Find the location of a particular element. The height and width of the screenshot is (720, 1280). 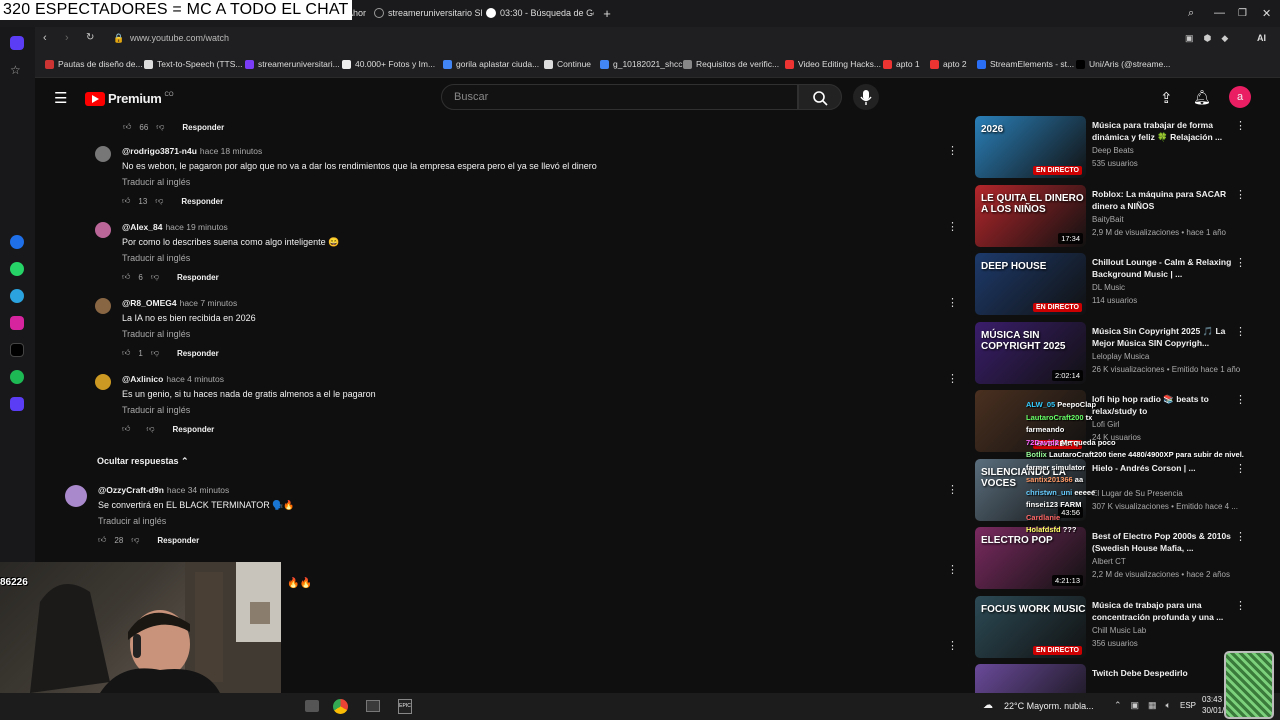

maximize-button: ❐ is located at coordinates (1242, 13).